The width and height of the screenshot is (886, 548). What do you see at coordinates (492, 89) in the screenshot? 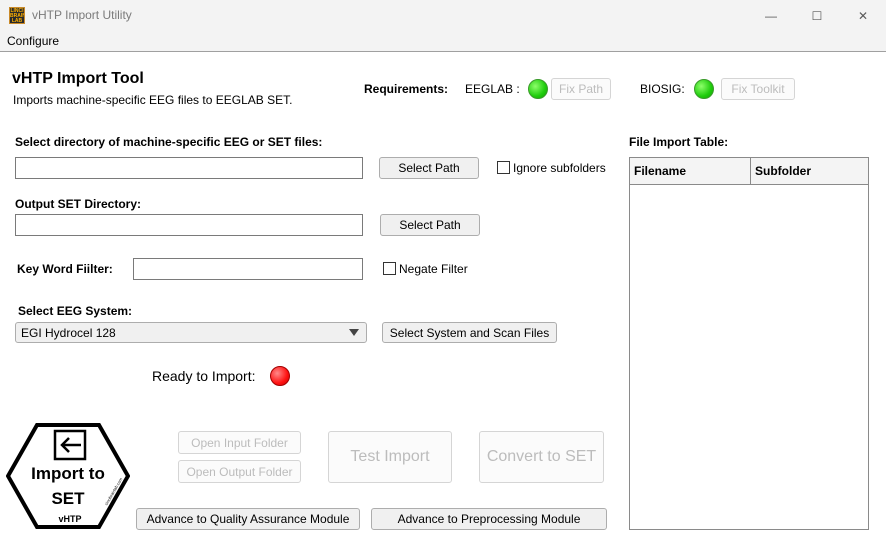
I see `eeglab-label: EEGLAB :` at bounding box center [492, 89].